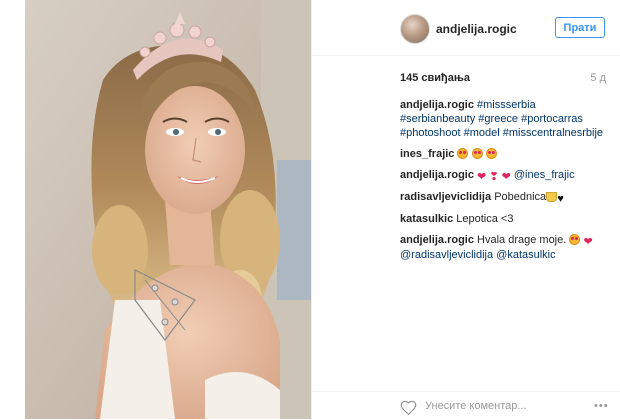 This screenshot has width=620, height=420. What do you see at coordinates (553, 133) in the screenshot?
I see `hashtag-link: #misscentralnesrbije` at bounding box center [553, 133].